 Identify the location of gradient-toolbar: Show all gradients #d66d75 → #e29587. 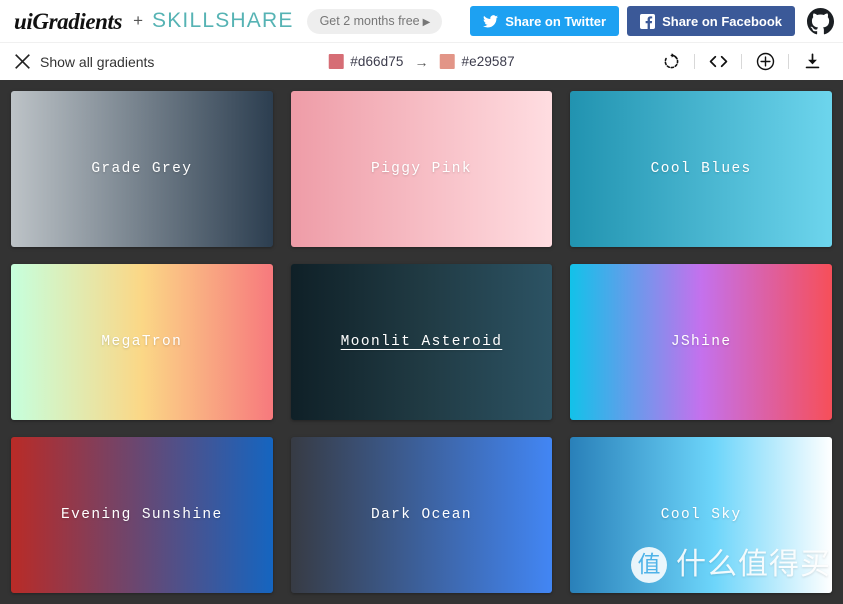
(421, 61).